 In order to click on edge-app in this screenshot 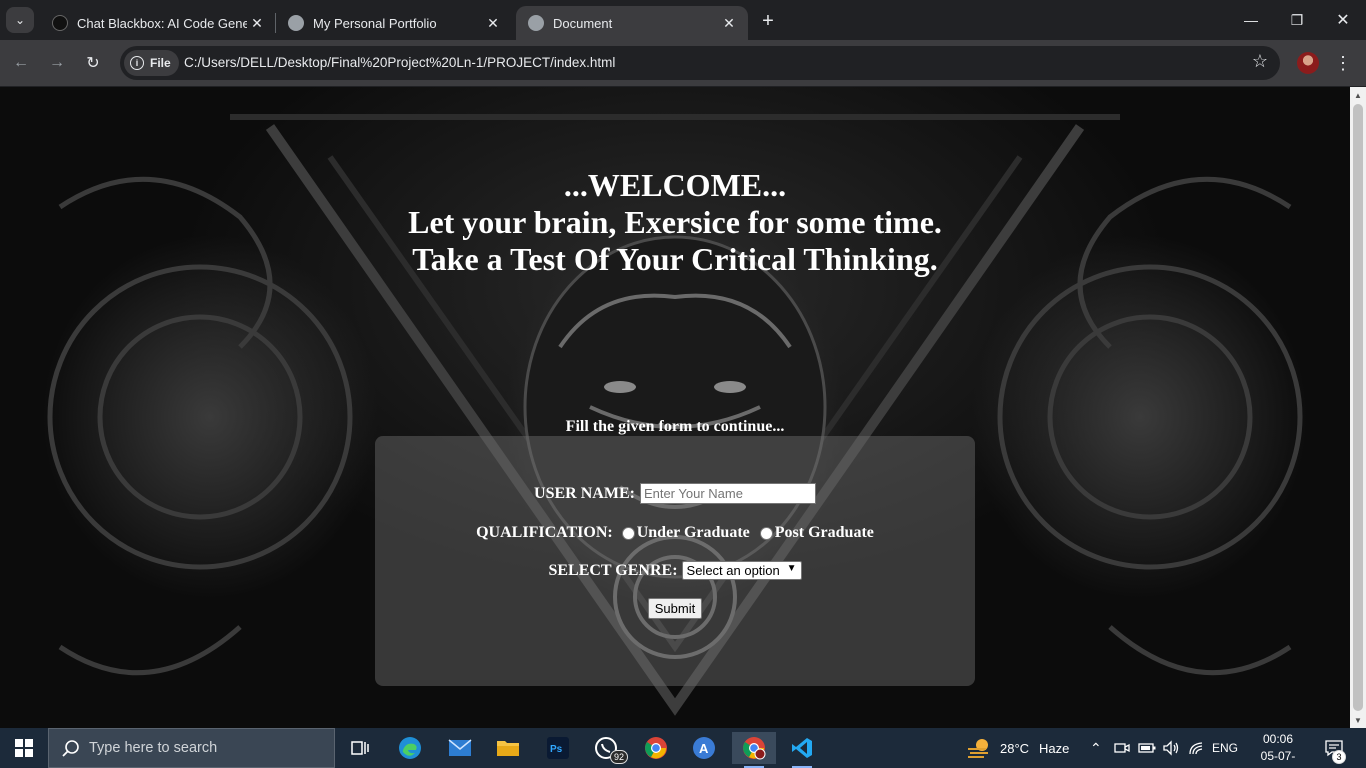, I will do `click(410, 748)`.